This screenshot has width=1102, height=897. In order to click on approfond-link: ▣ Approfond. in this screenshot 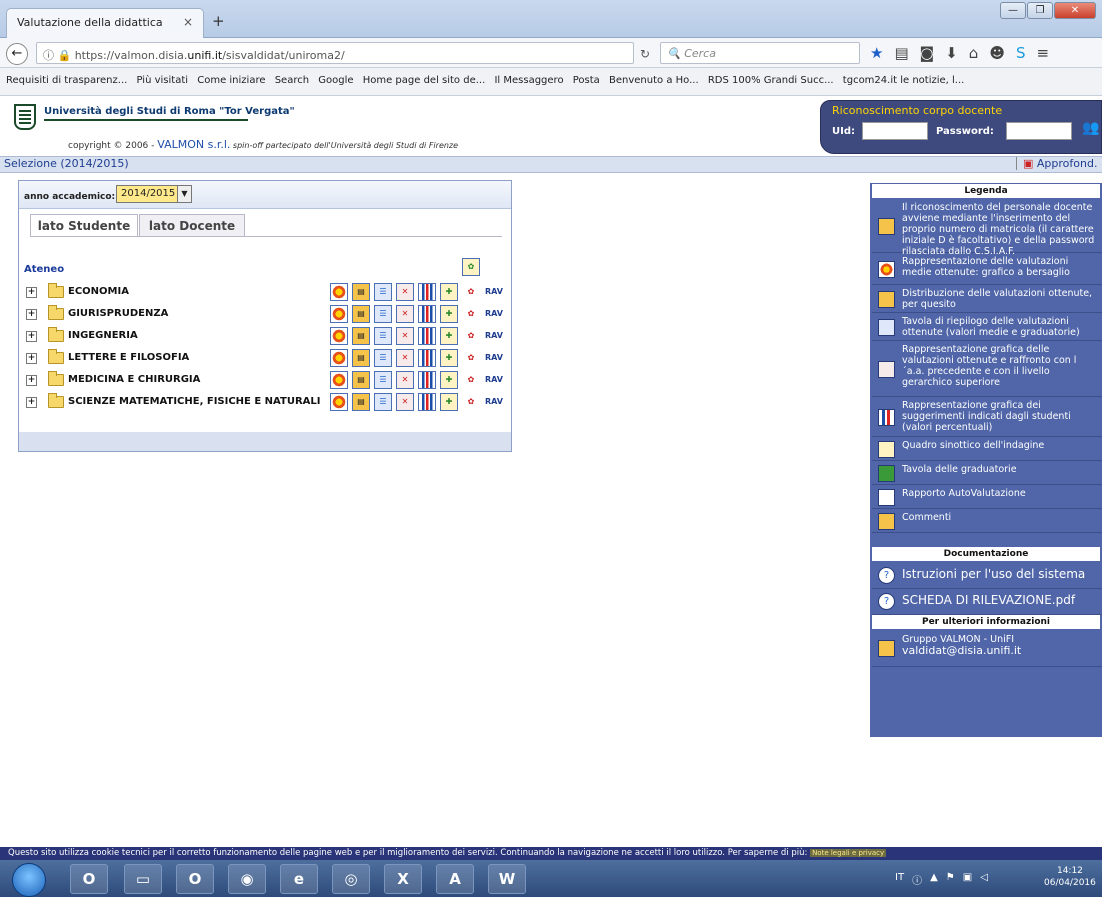, I will do `click(1056, 163)`.